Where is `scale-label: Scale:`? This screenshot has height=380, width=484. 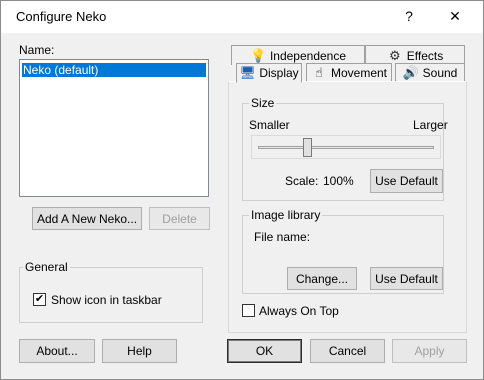 scale-label: Scale: is located at coordinates (302, 181).